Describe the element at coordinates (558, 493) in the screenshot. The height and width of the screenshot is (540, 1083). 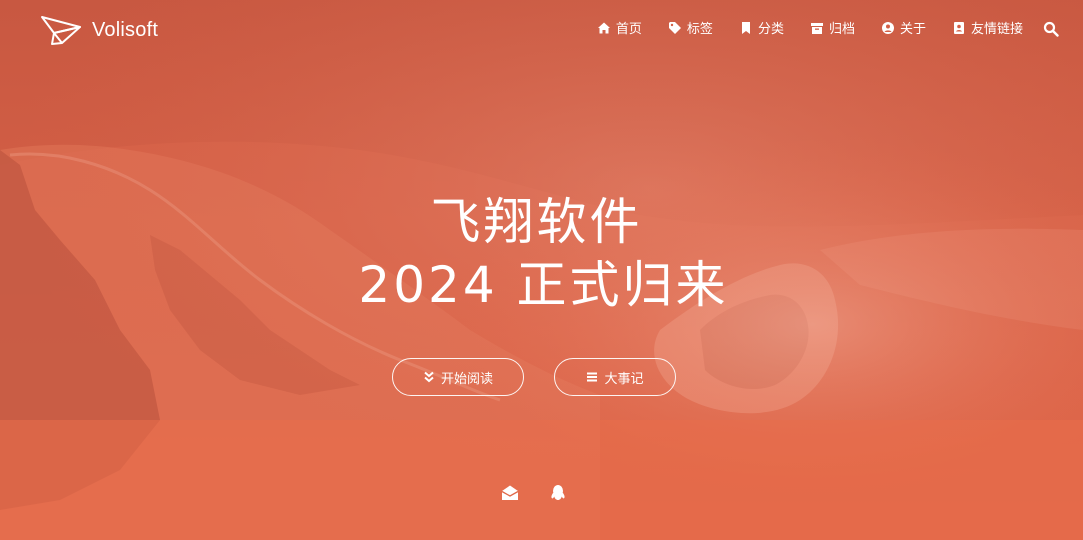
I see `qq-icon` at that location.